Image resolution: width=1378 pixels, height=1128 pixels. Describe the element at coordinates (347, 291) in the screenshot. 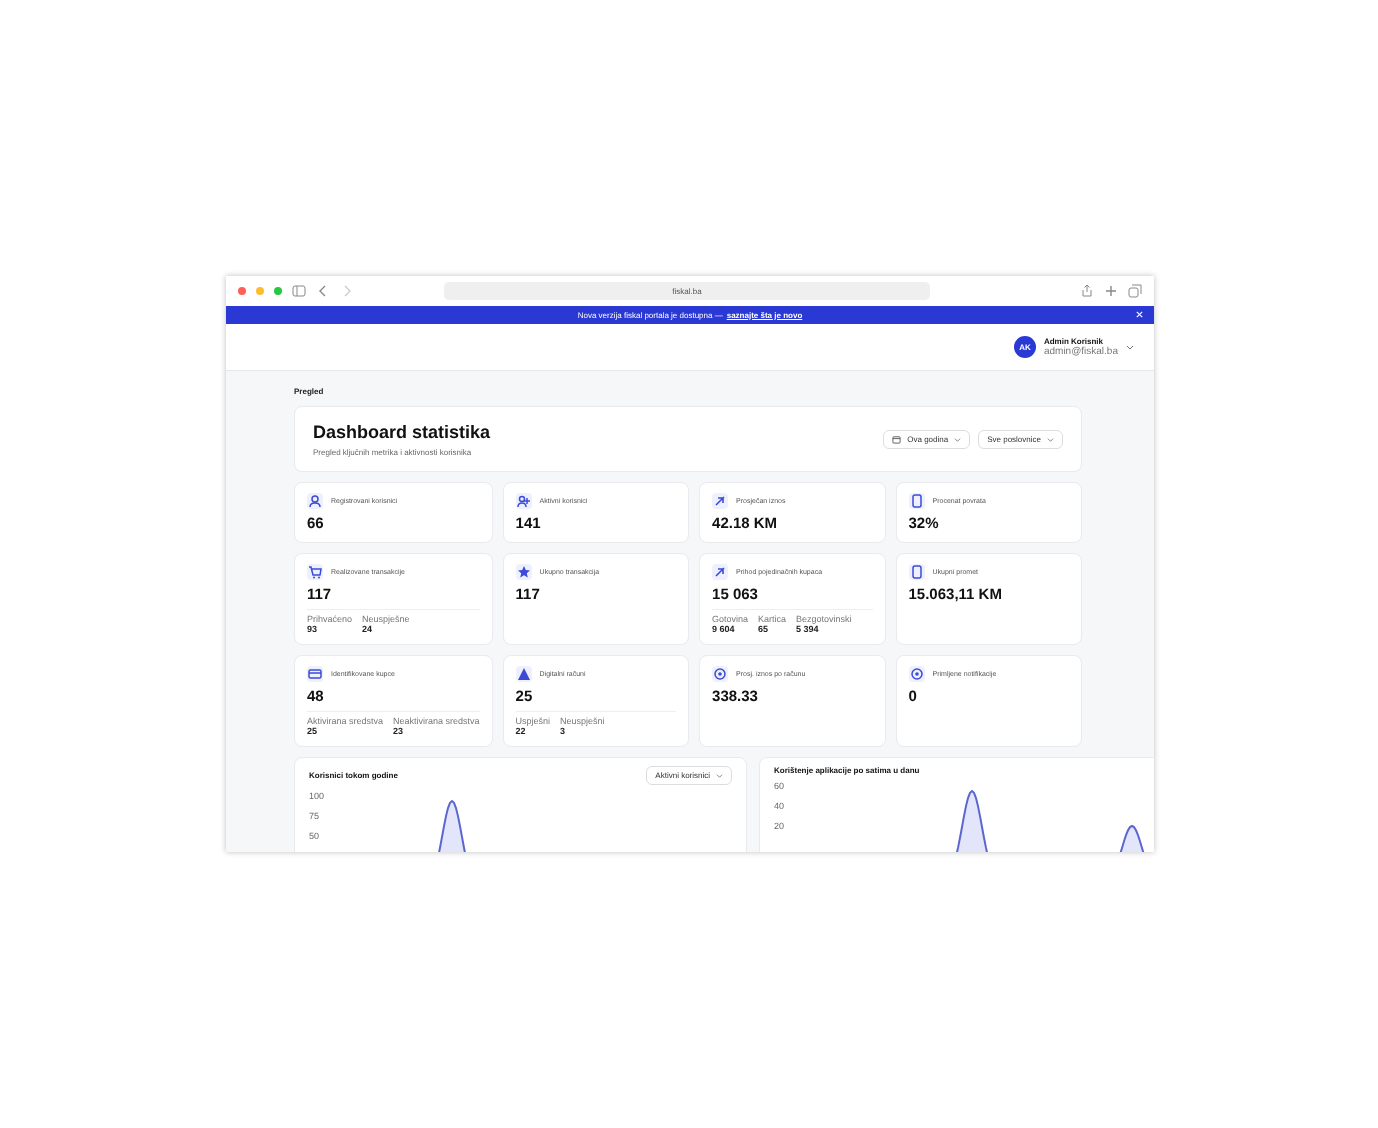

I see `forward-icon` at that location.